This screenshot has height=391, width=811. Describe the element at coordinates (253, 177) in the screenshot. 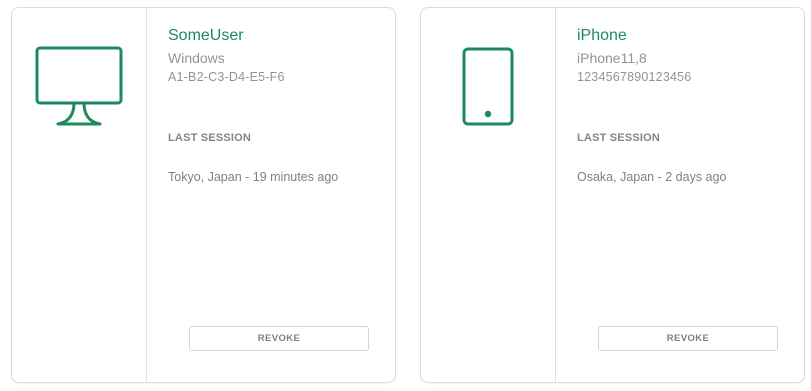

I see `last-session-detail: Tokyo, Japan - 19 minutes ago` at that location.